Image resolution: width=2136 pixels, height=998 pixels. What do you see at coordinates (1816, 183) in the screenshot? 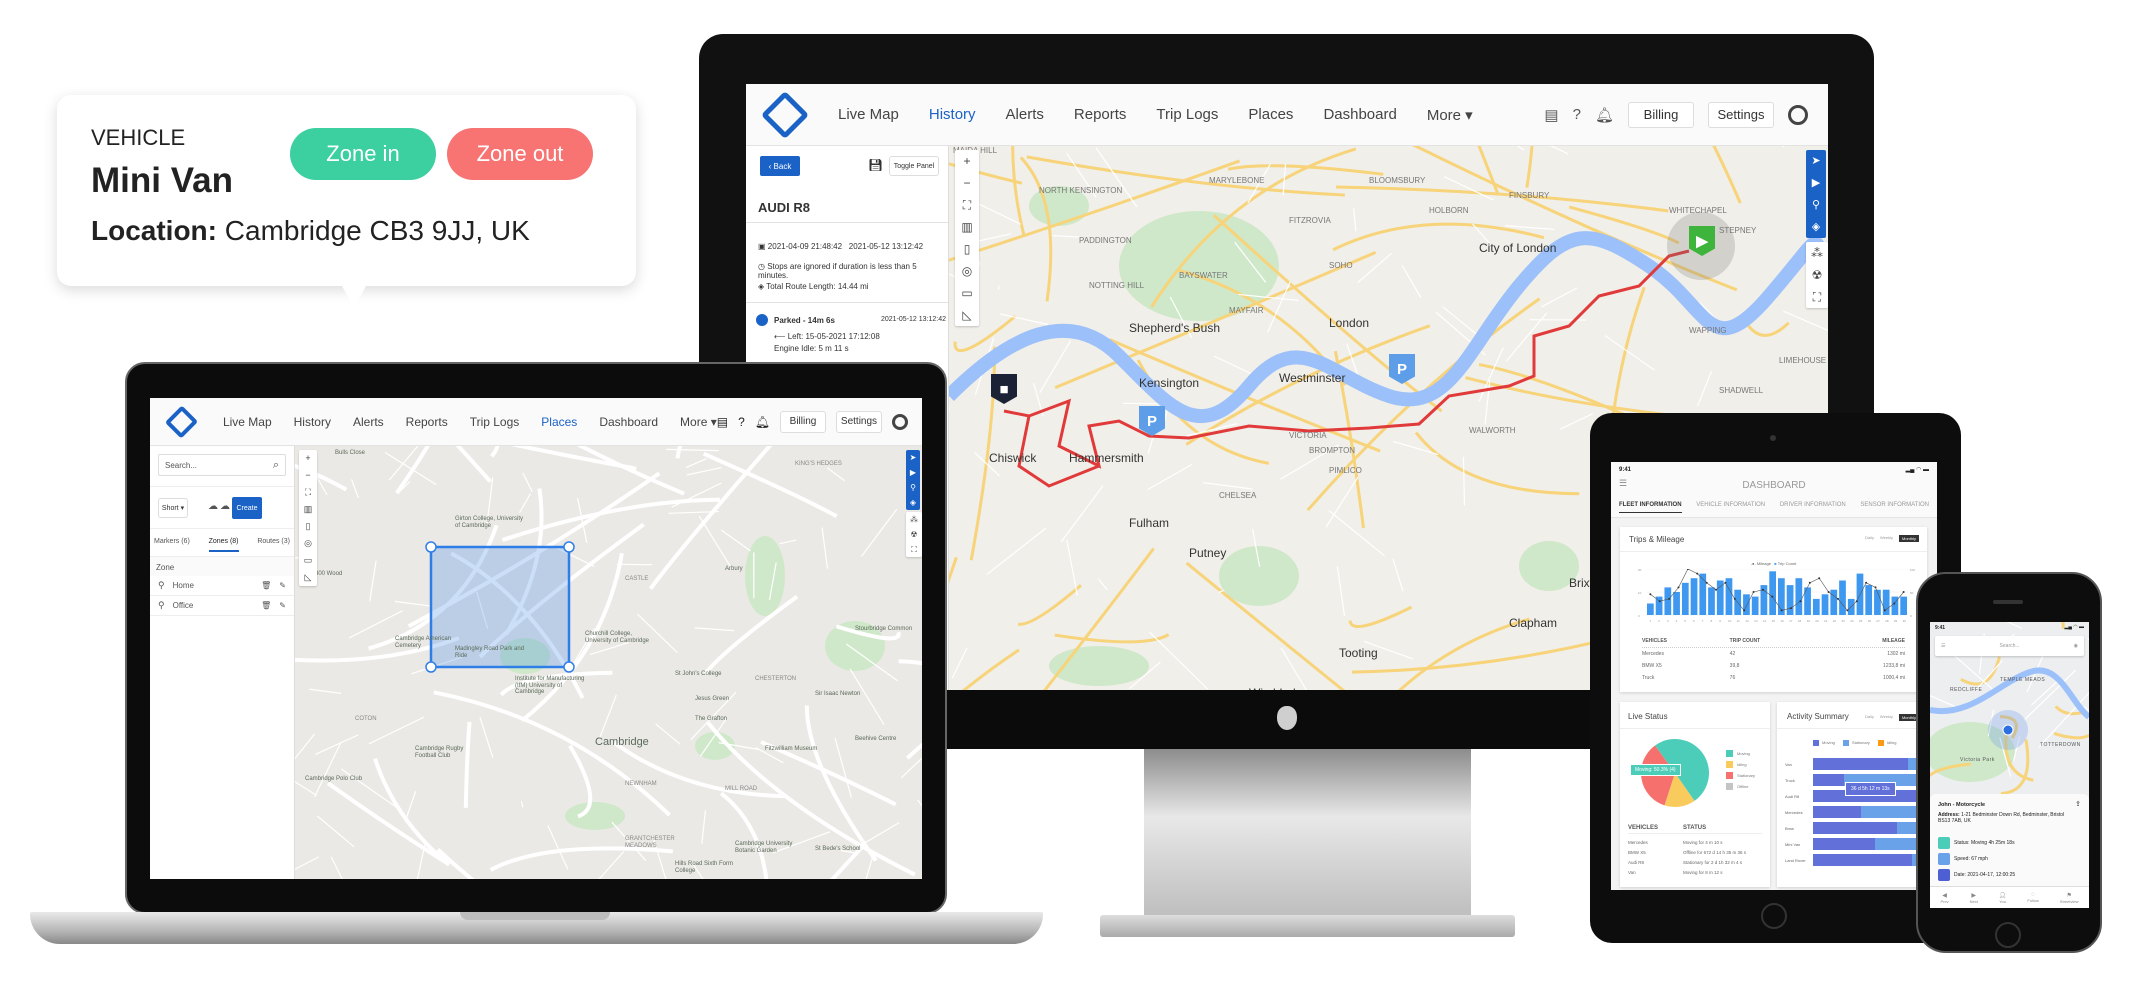
I see `tag-icon: ▶` at bounding box center [1816, 183].